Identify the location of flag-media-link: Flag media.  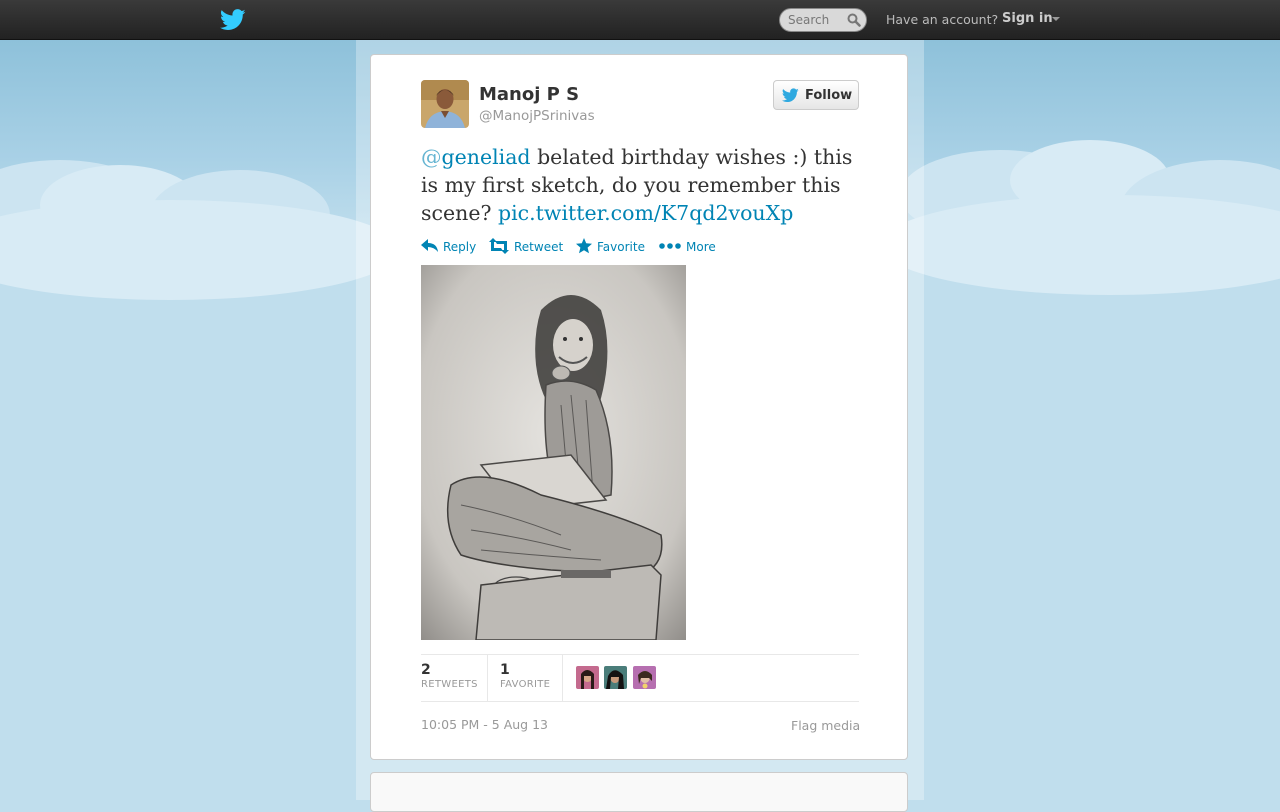
(825, 725).